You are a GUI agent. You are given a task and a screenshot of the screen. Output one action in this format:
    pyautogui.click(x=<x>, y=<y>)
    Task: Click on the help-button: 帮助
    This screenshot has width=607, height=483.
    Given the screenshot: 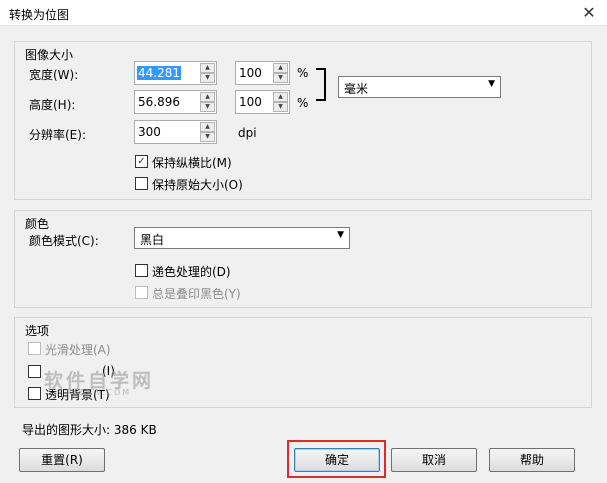 What is the action you would take?
    pyautogui.click(x=532, y=460)
    